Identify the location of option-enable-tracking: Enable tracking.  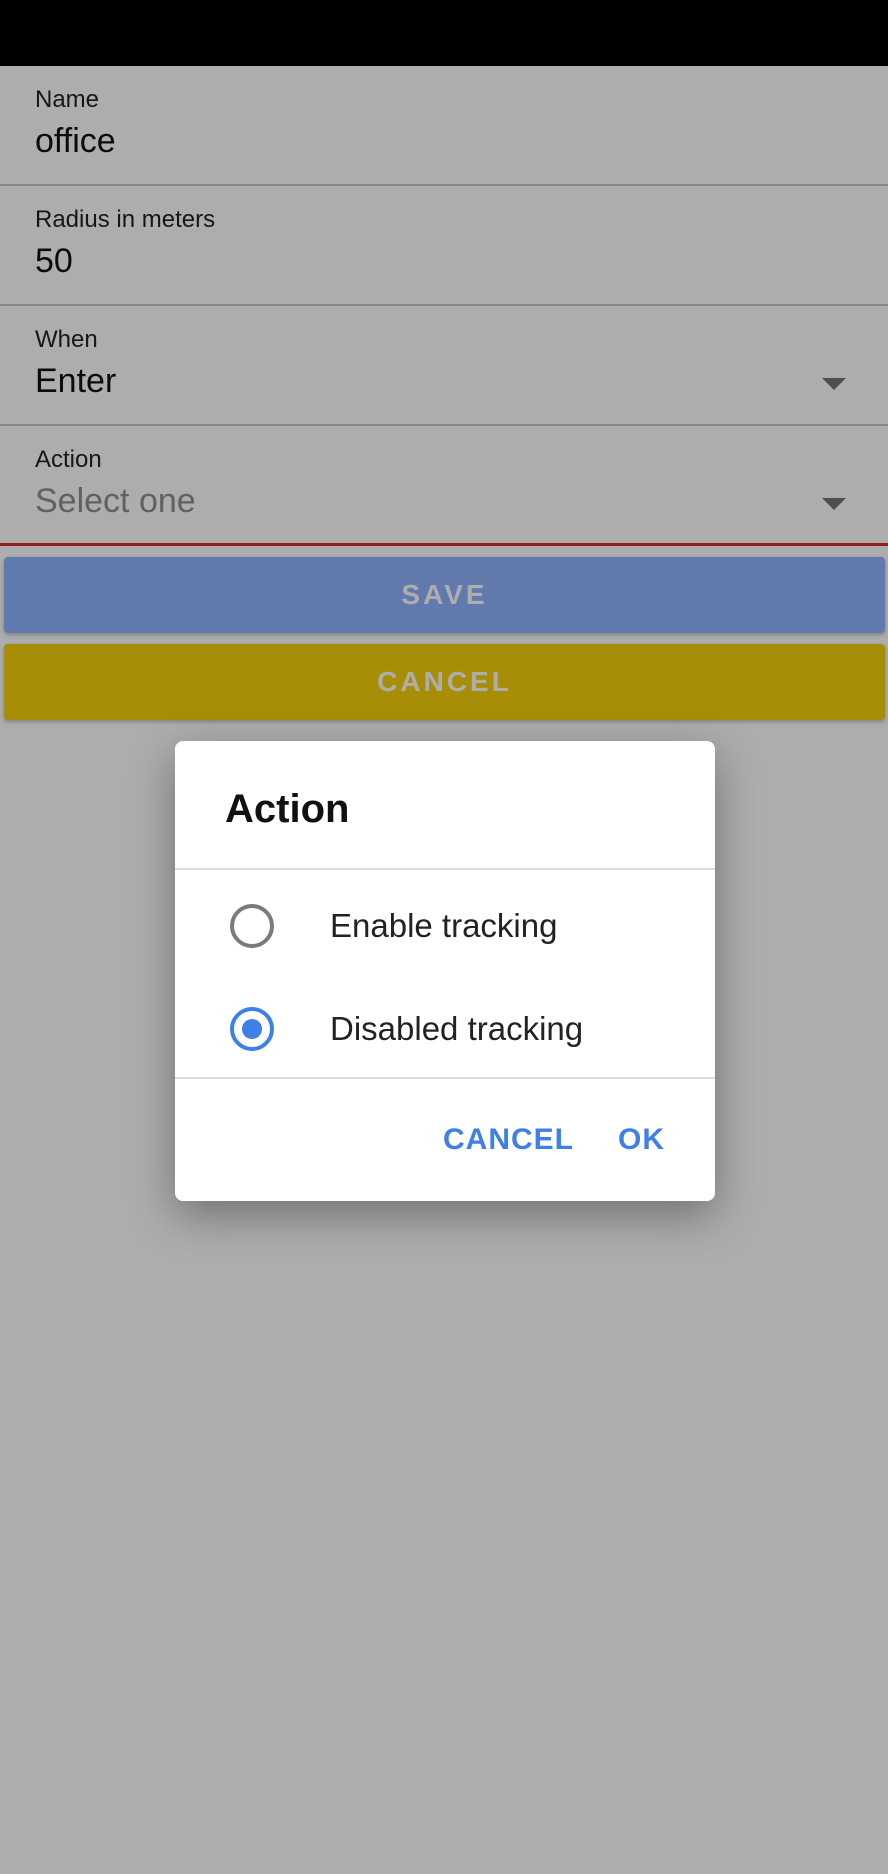
(445, 926).